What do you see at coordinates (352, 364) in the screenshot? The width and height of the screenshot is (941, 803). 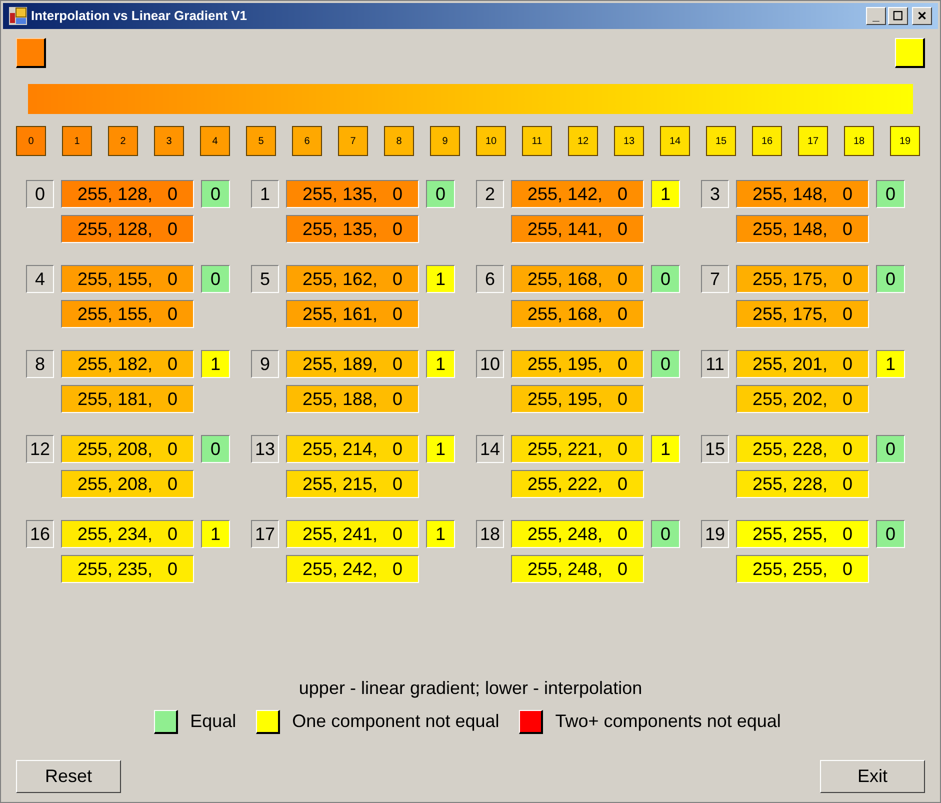 I see `gradient-value-cell: 255, 189, 0` at bounding box center [352, 364].